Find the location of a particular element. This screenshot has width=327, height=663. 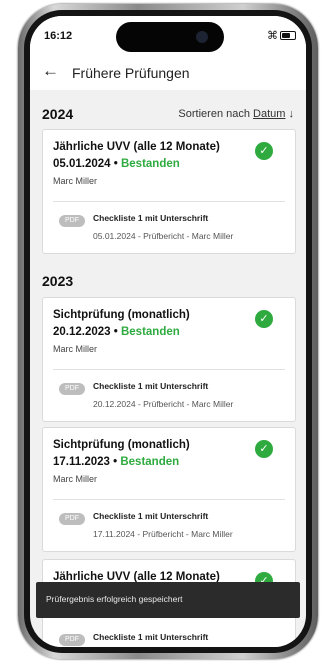

camera-icon is located at coordinates (202, 37).